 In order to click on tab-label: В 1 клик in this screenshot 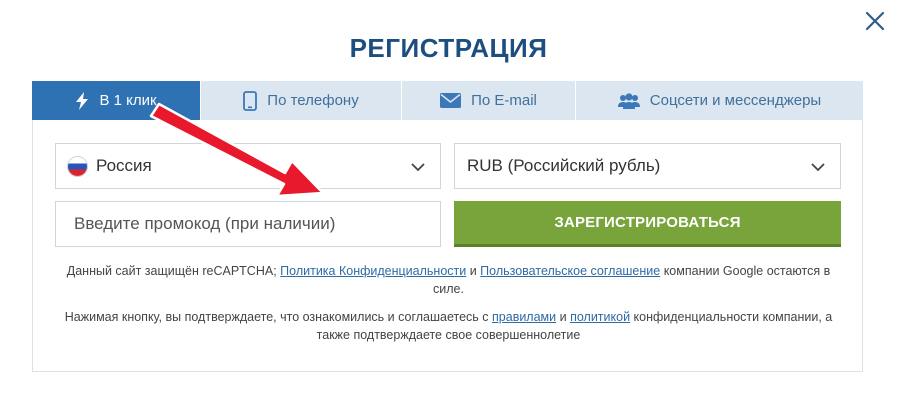, I will do `click(128, 100)`.